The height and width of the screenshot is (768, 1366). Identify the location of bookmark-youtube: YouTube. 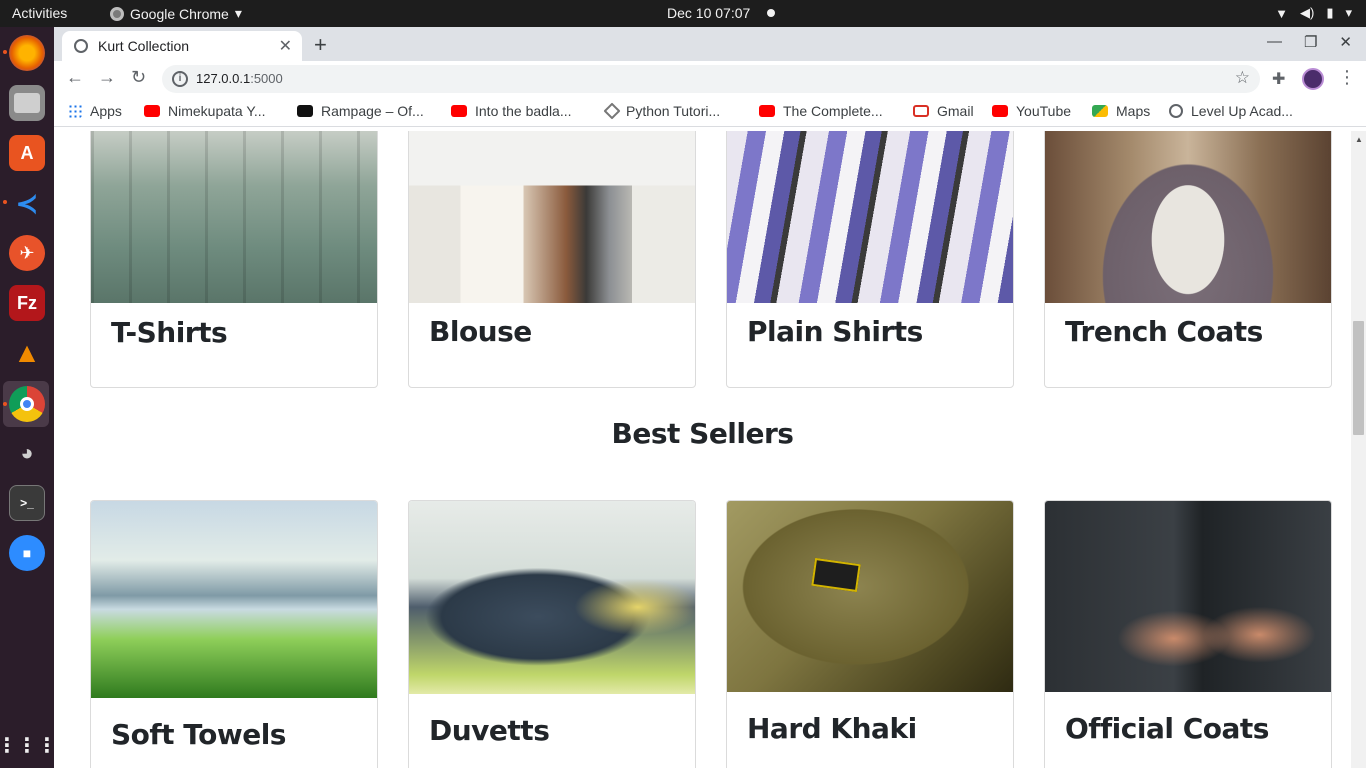
(1031, 111).